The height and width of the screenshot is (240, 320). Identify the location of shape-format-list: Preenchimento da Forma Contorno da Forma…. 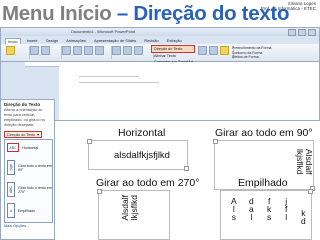
(252, 53).